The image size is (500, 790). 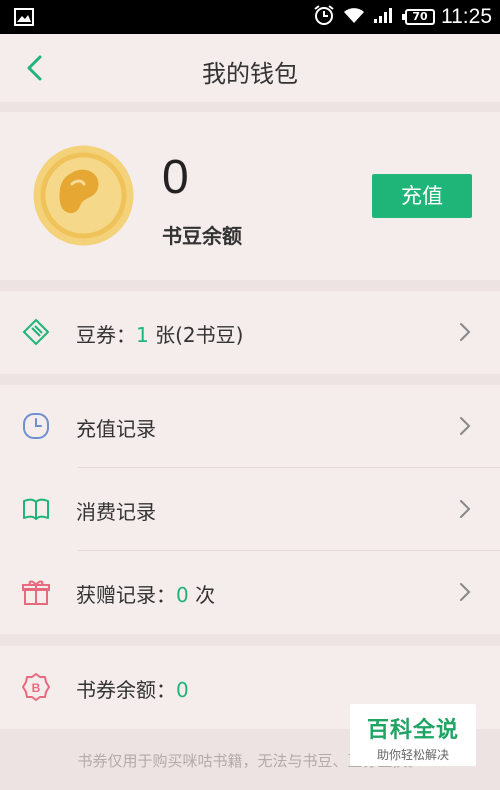 What do you see at coordinates (250, 426) in the screenshot?
I see `recharge-records-row: 充值记录` at bounding box center [250, 426].